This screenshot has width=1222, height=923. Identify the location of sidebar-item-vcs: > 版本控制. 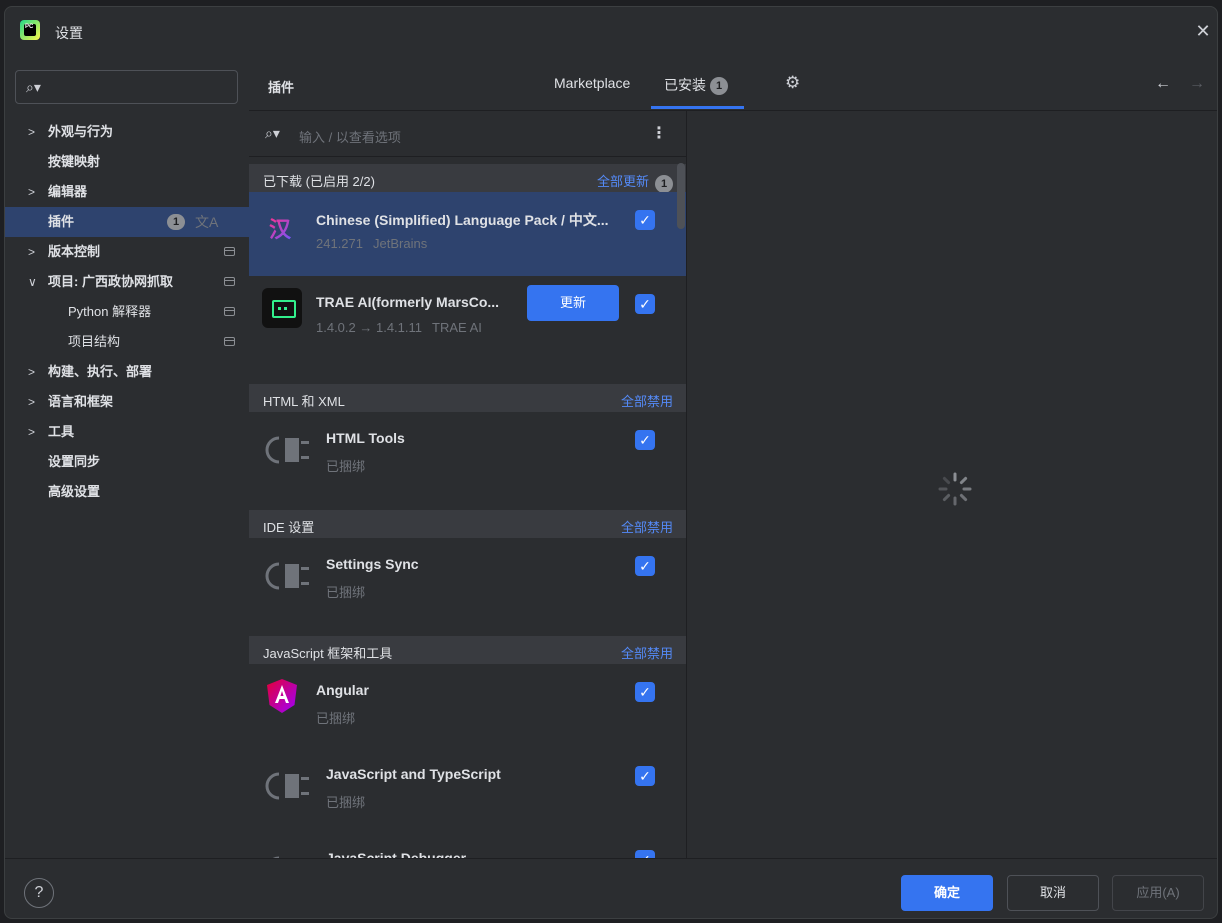
(127, 252).